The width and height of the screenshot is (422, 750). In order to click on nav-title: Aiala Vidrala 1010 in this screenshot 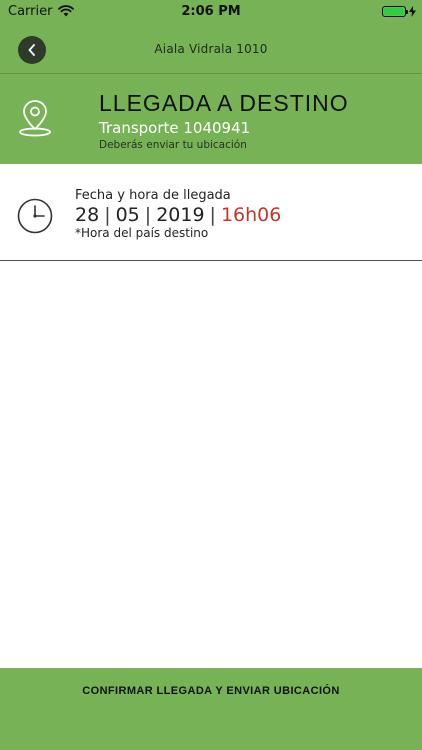, I will do `click(211, 49)`.